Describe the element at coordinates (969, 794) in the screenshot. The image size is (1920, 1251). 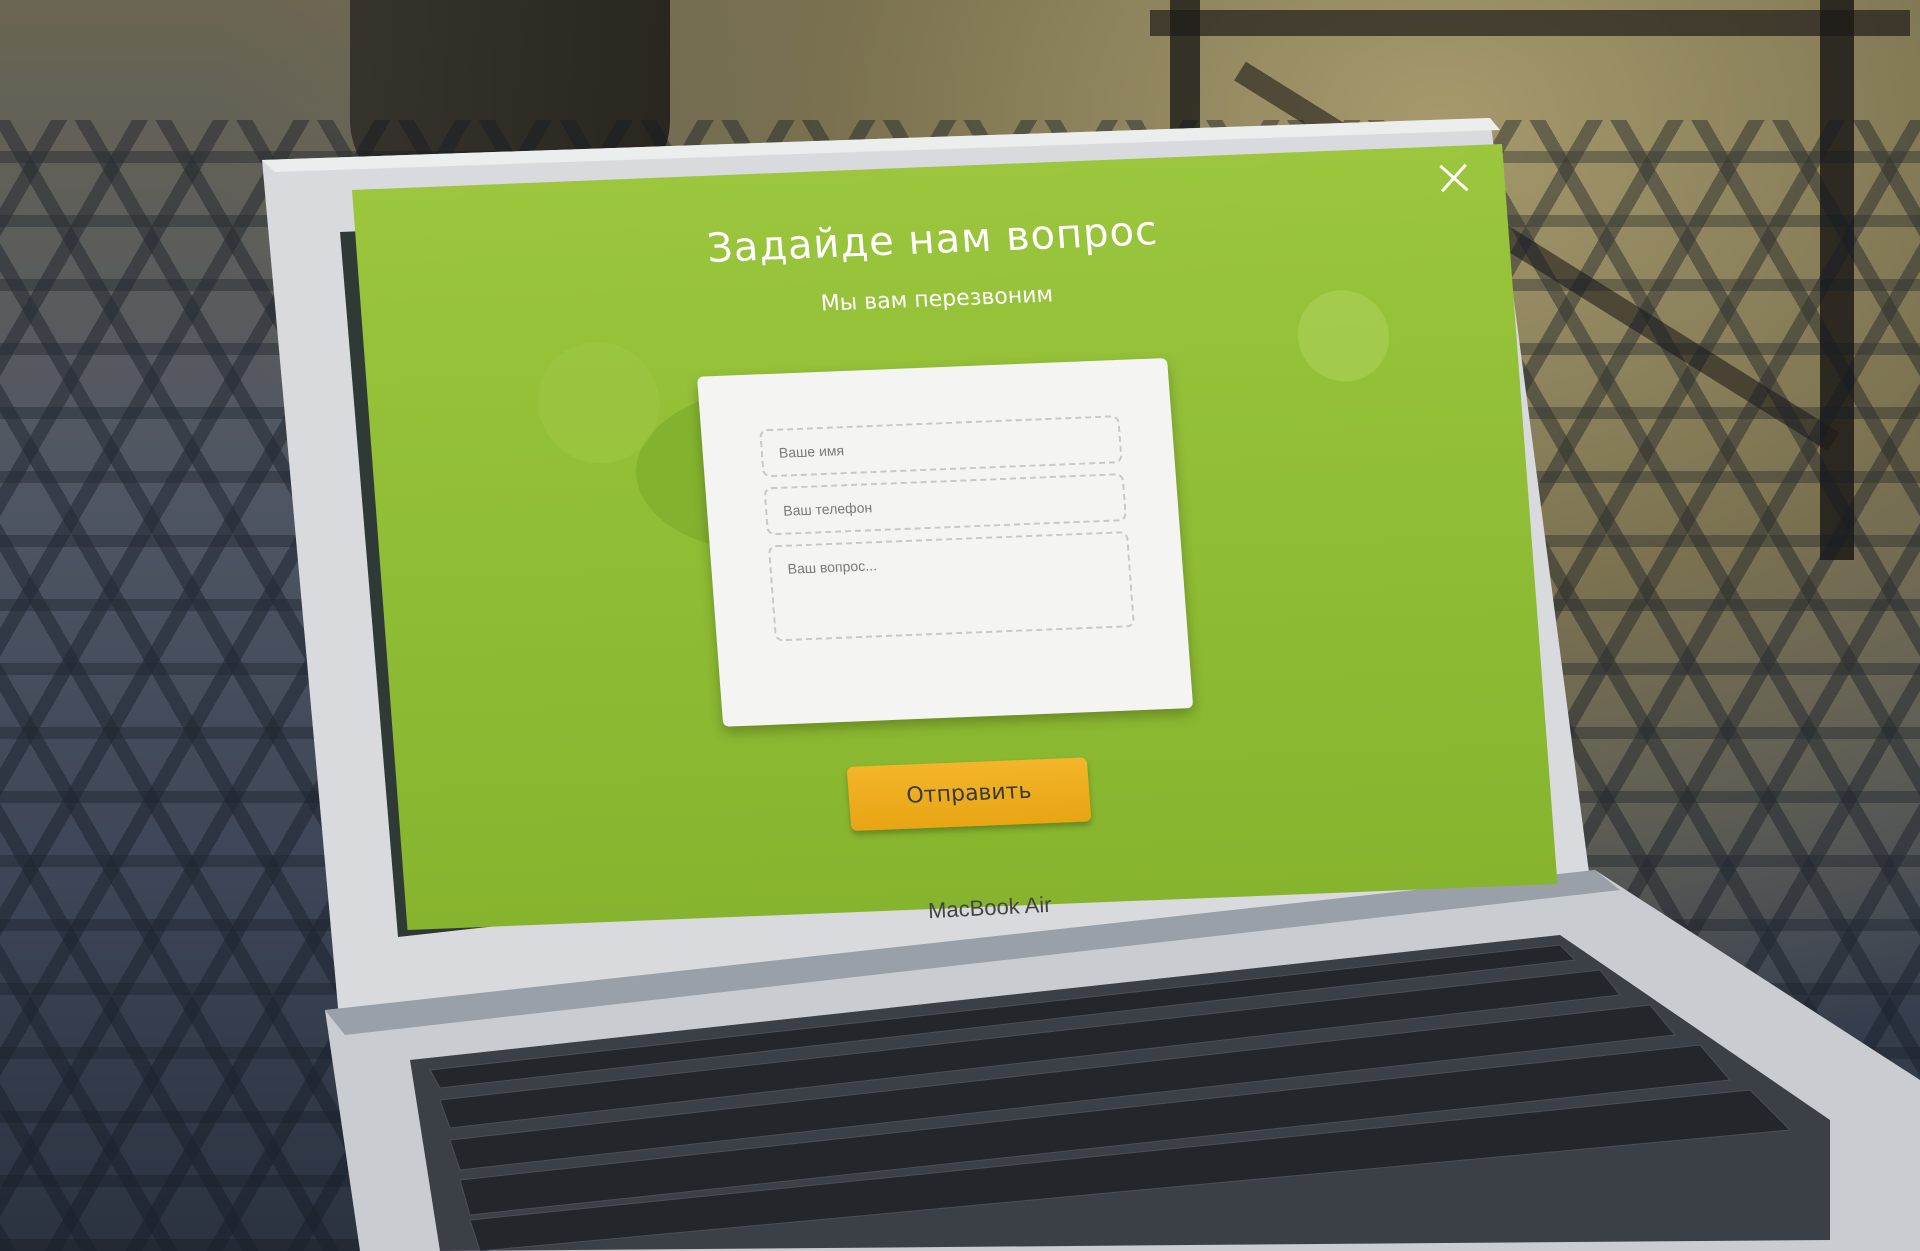
I see `submit-button: Отправить` at that location.